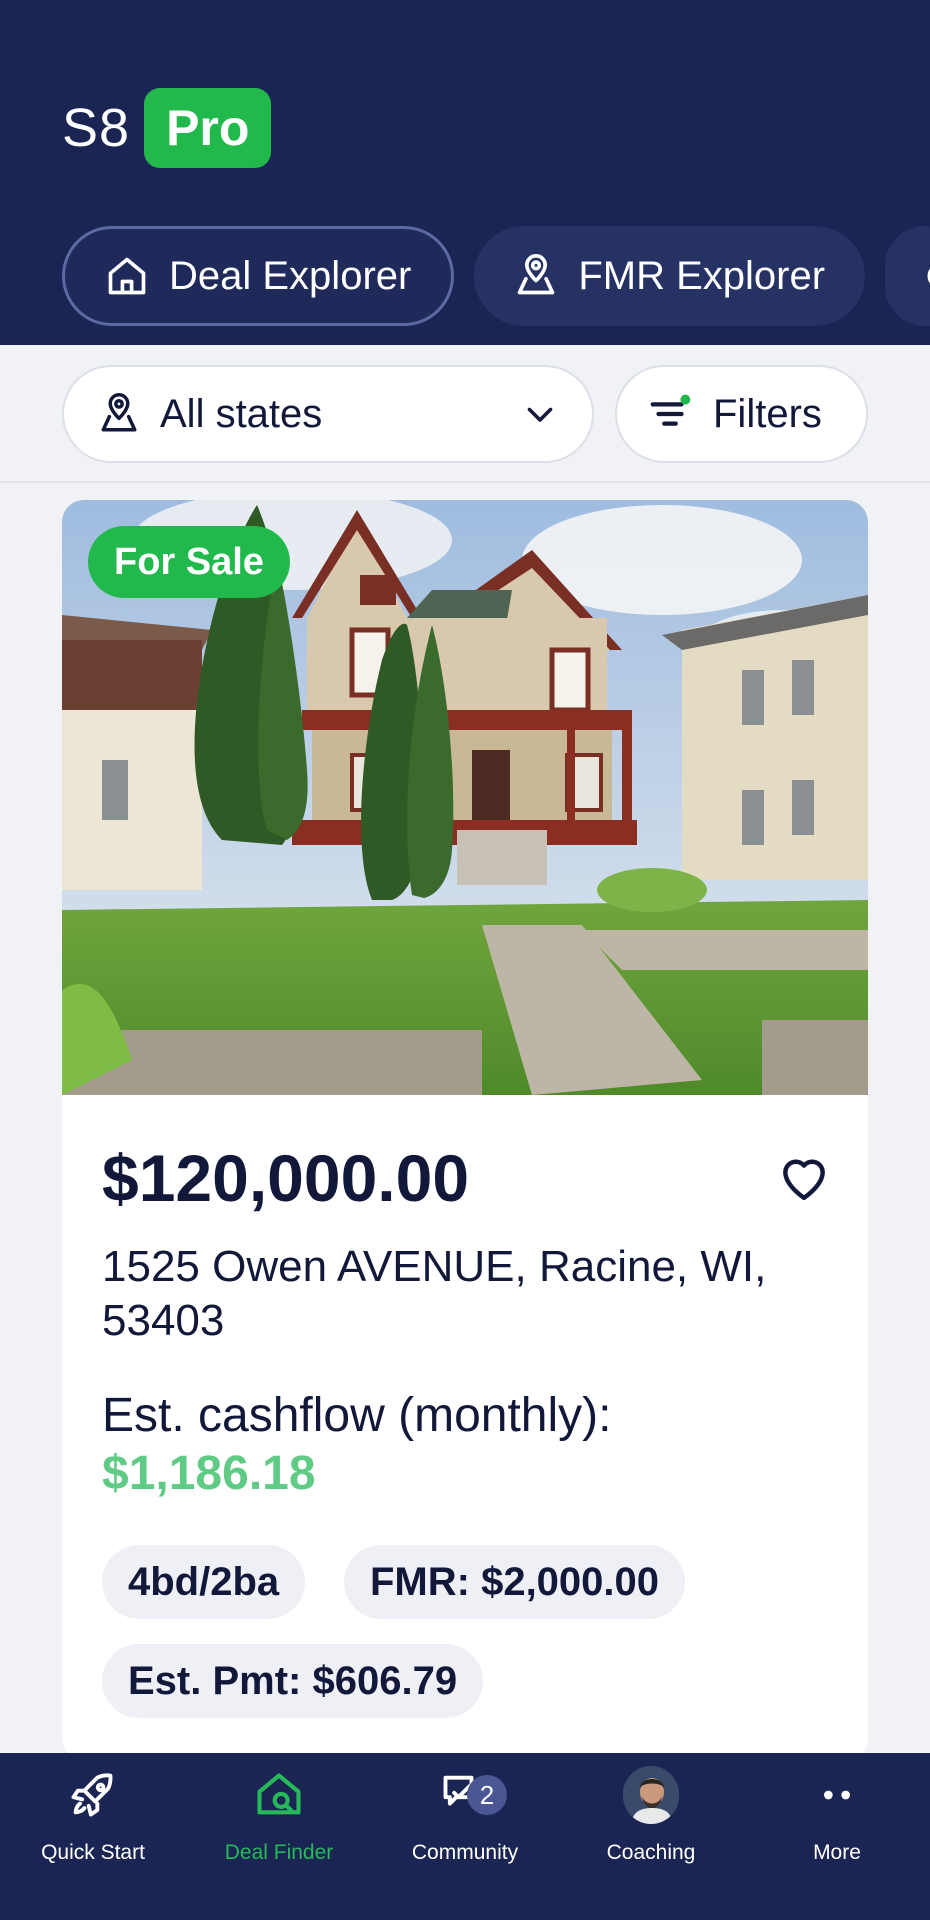  I want to click on tab-fmr-explorer: FMR Explorer, so click(670, 276).